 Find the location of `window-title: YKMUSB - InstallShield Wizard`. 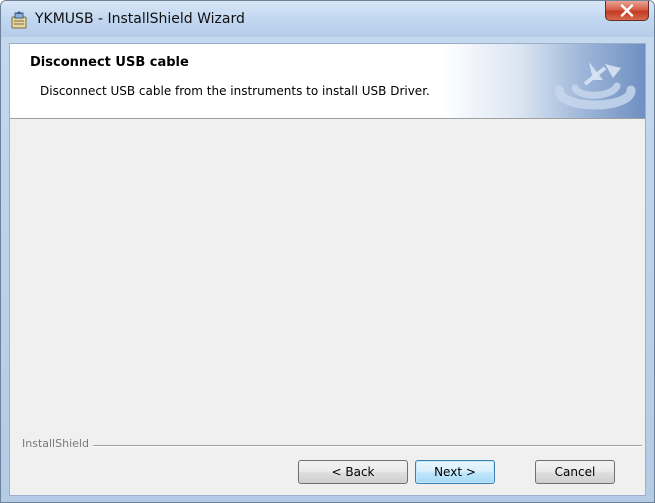

window-title: YKMUSB - InstallShield Wizard is located at coordinates (140, 19).